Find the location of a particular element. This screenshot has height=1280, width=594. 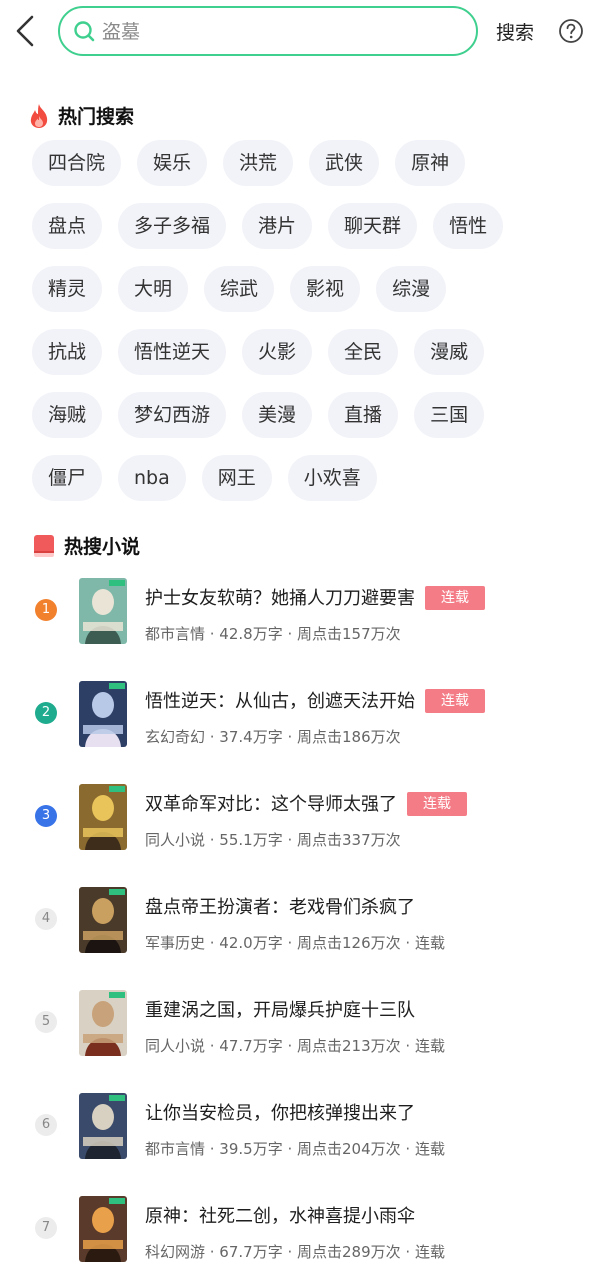

hot-search-tag: 洪荒 is located at coordinates (258, 163).